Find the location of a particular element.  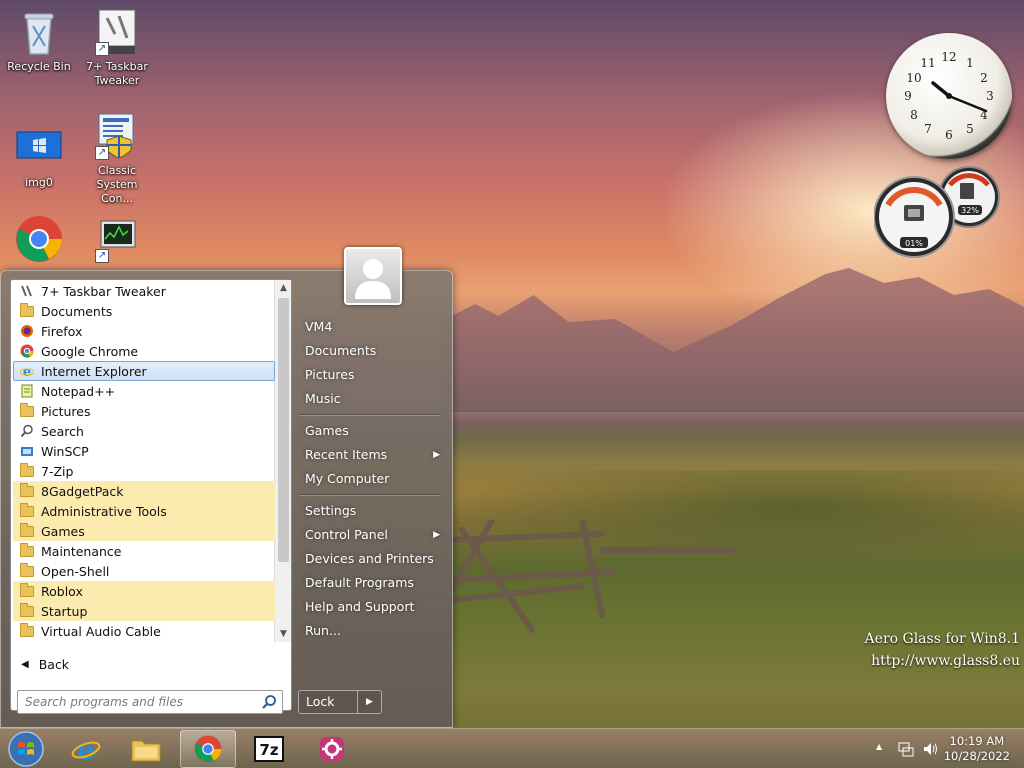

program-label: Open-Shell is located at coordinates (75, 571).